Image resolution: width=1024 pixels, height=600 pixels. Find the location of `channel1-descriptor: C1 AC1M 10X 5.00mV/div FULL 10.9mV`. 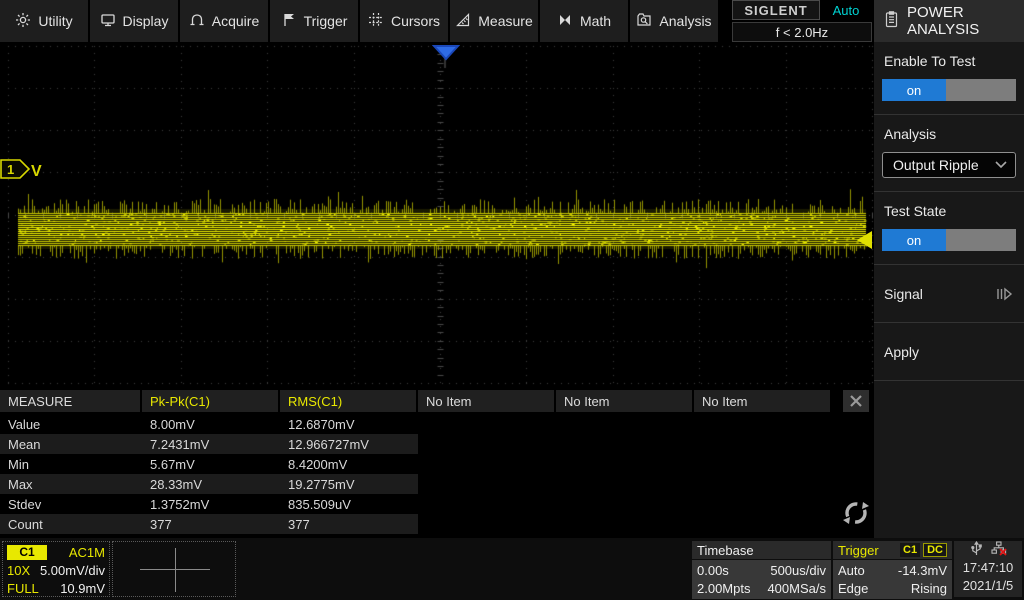

channel1-descriptor: C1 AC1M 10X 5.00mV/div FULL 10.9mV is located at coordinates (56, 569).